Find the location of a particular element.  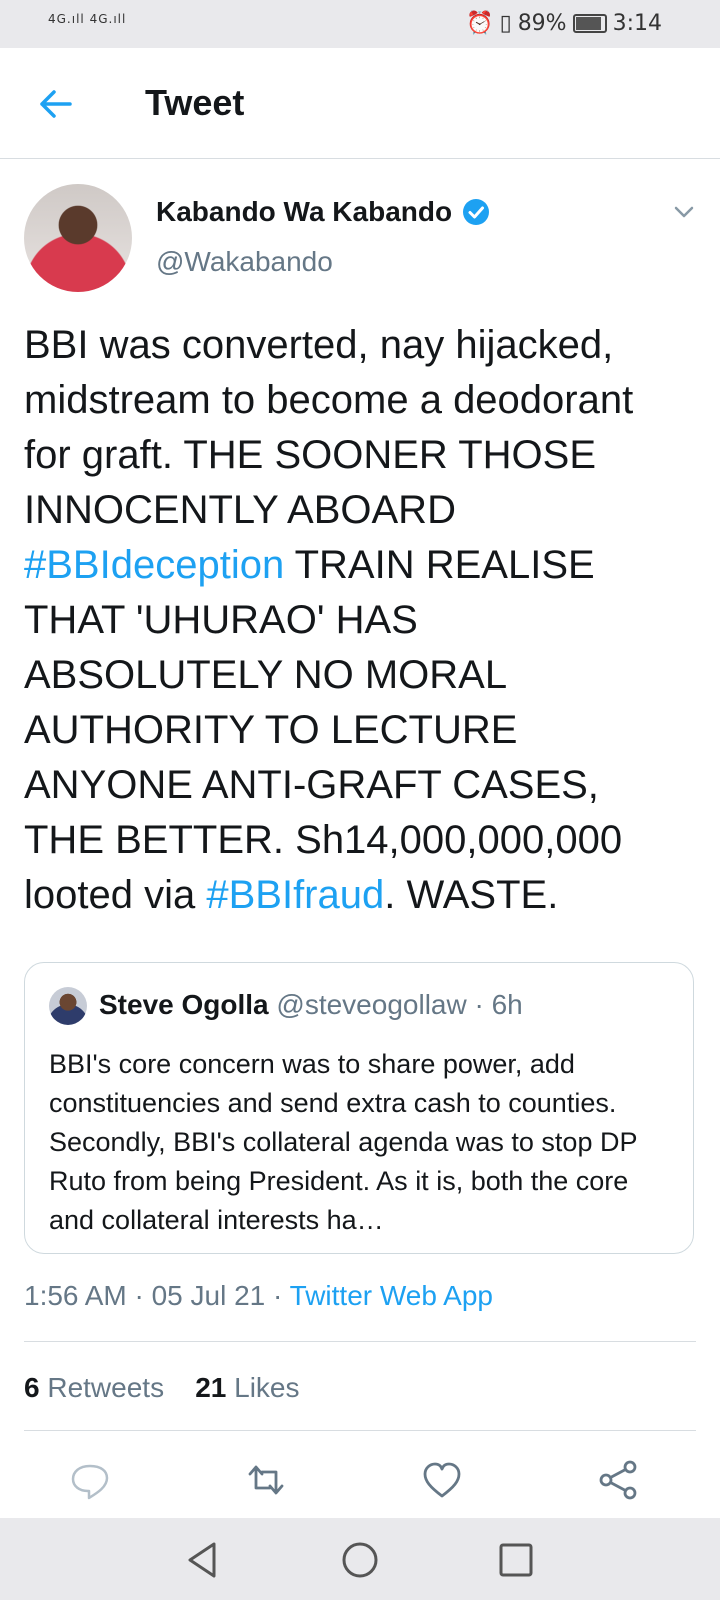

quoted-tweet-header: Steve Ogolla @steveogollaw · 6h is located at coordinates (311, 1005).